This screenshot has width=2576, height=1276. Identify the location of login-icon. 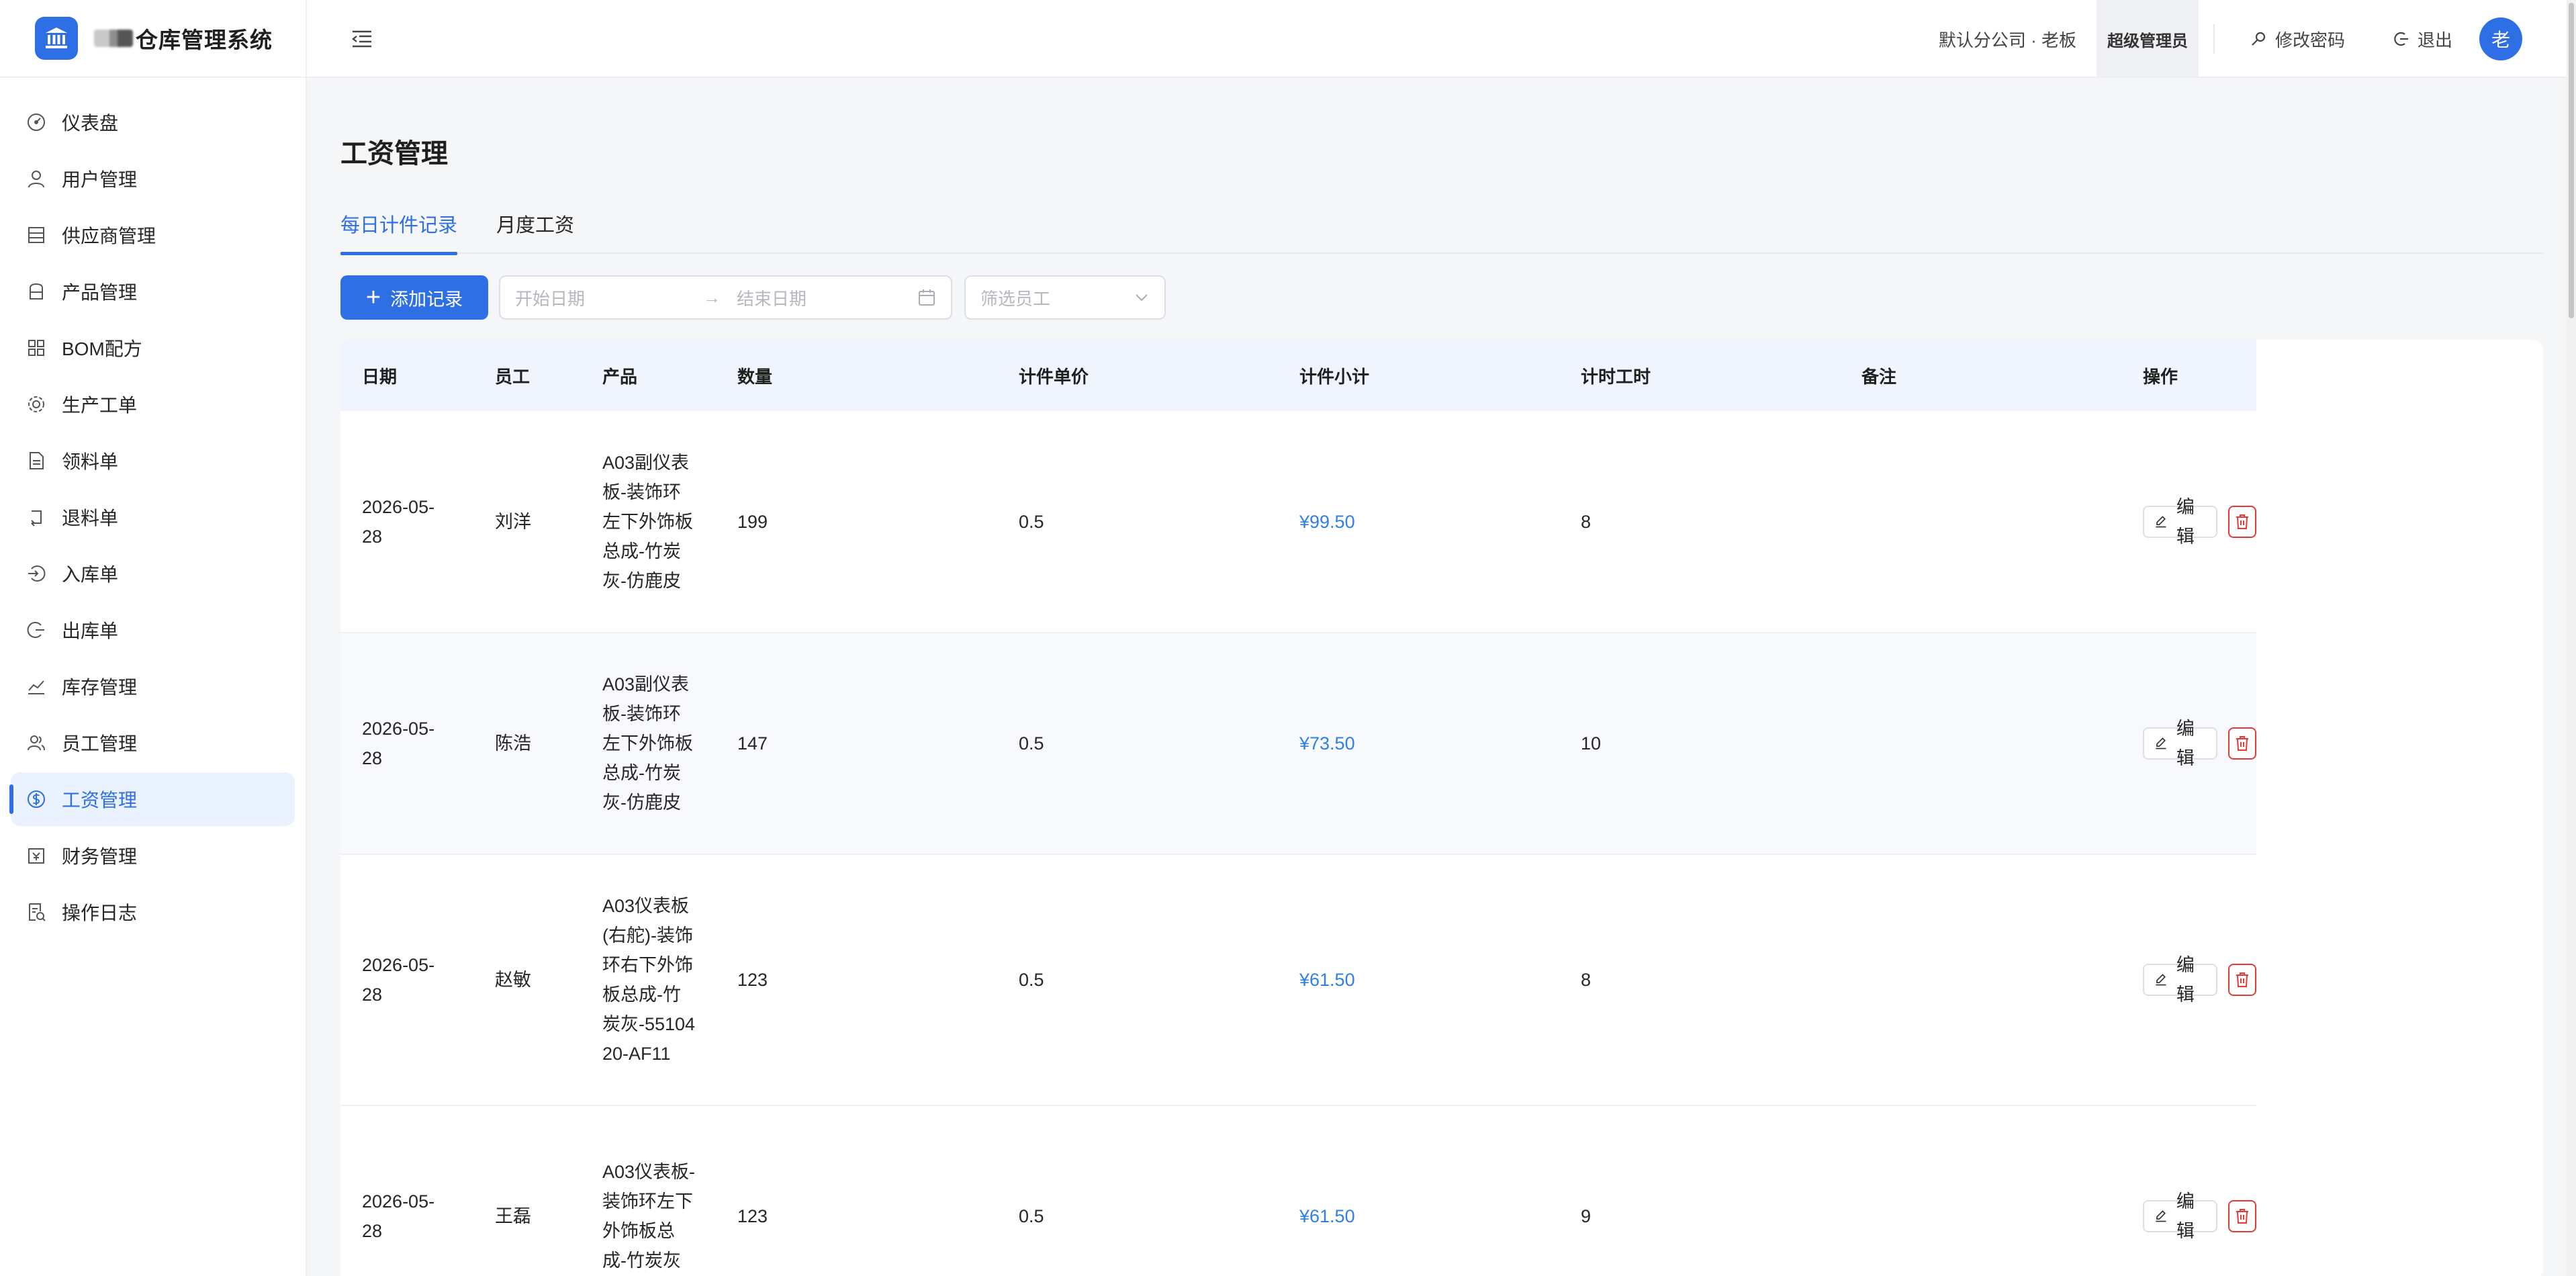
(36, 573).